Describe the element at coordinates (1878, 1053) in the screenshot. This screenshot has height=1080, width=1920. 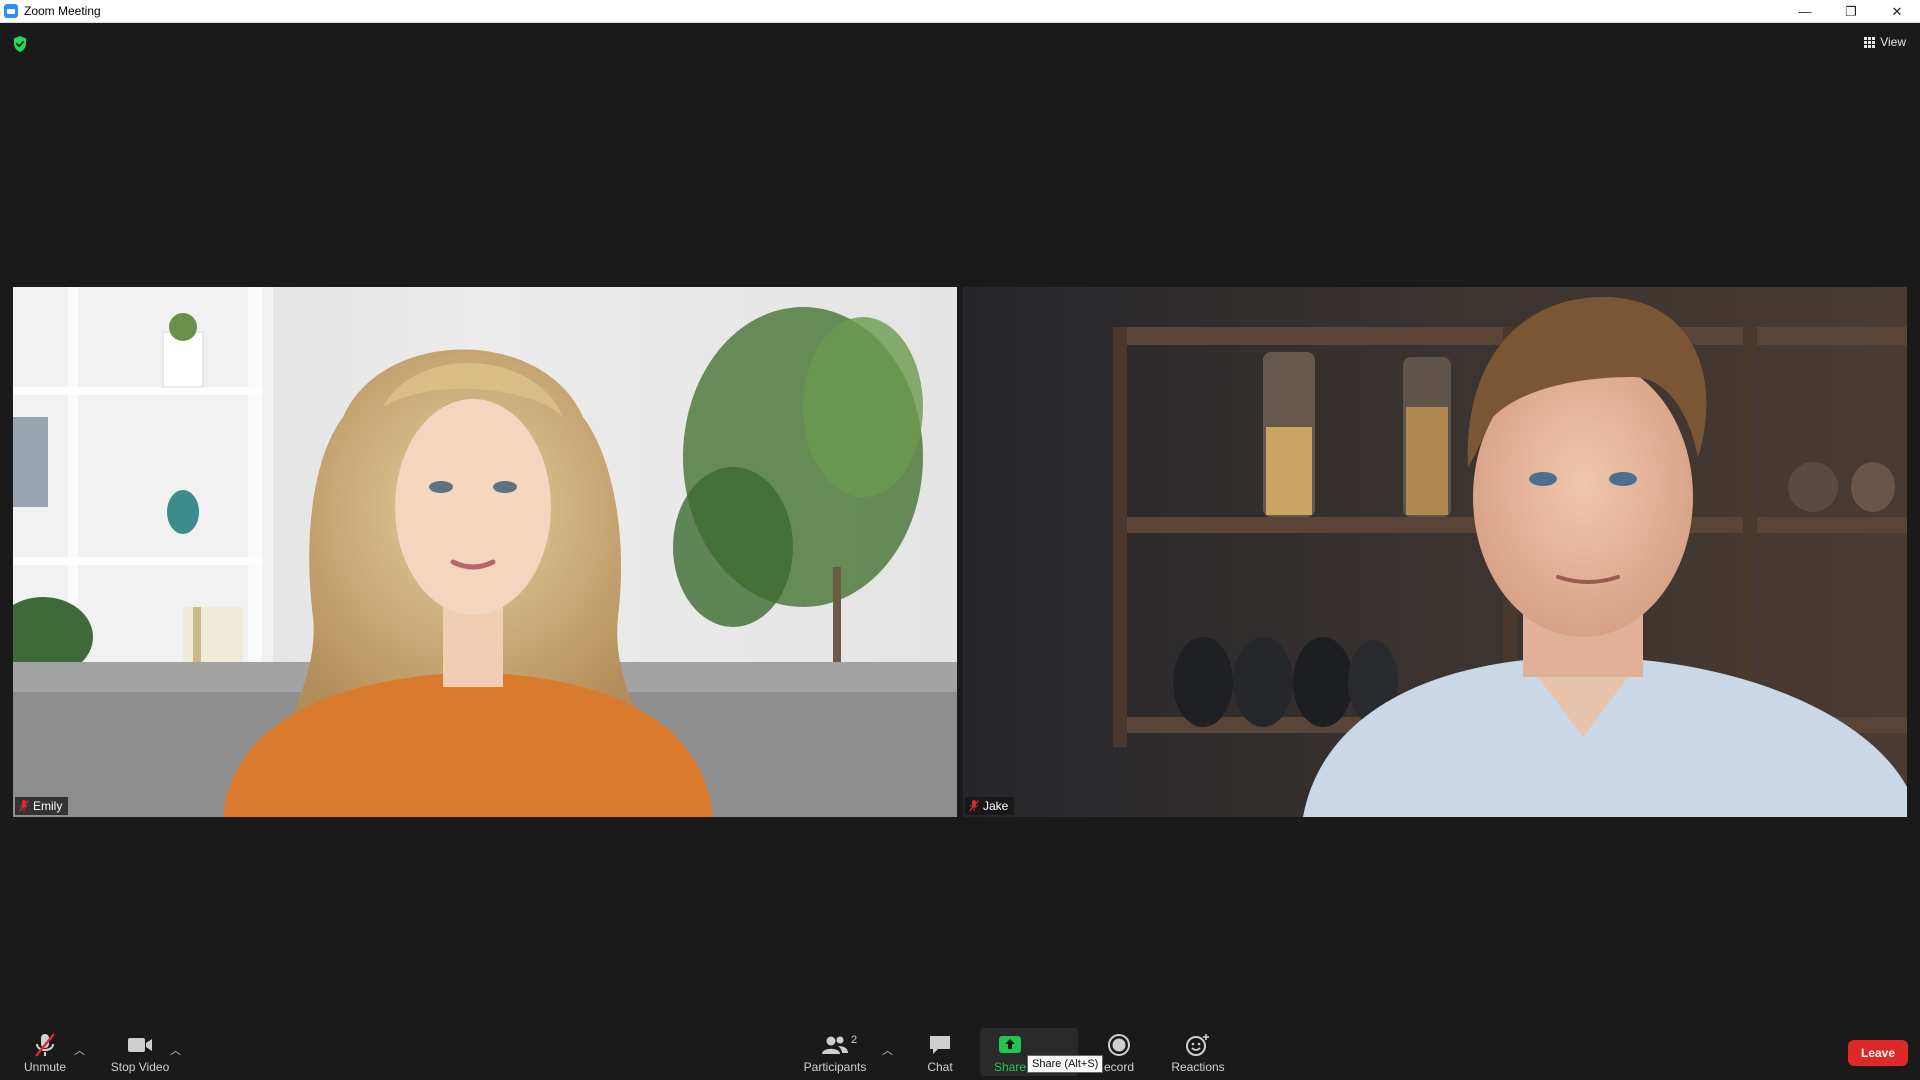
I see `leave-button: Leave` at that location.